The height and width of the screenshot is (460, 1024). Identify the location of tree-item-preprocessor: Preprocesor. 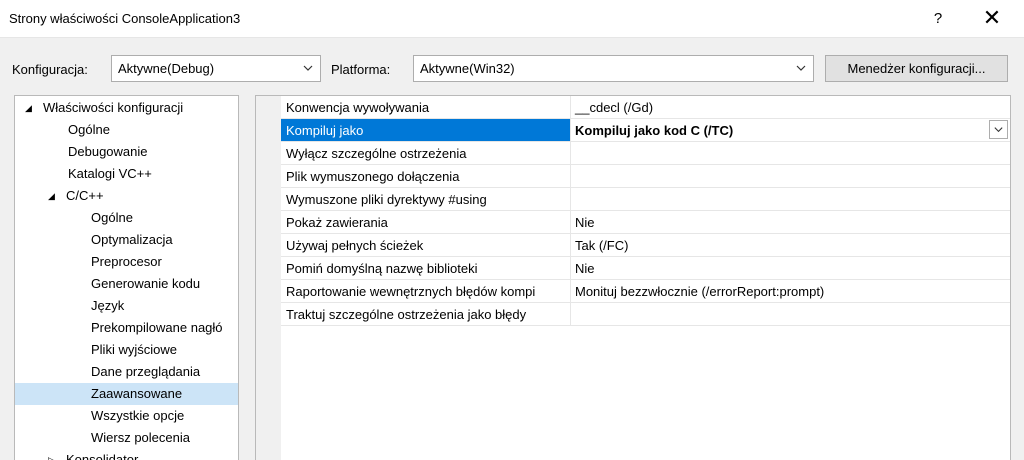
(126, 262).